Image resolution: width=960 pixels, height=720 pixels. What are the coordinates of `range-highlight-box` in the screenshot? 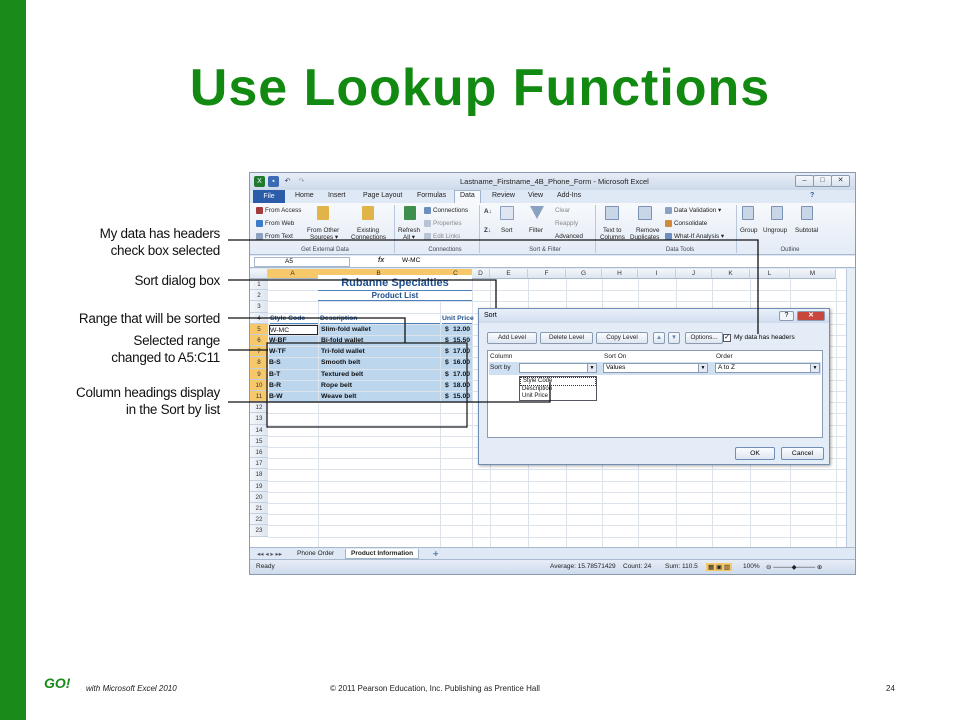 It's located at (367, 385).